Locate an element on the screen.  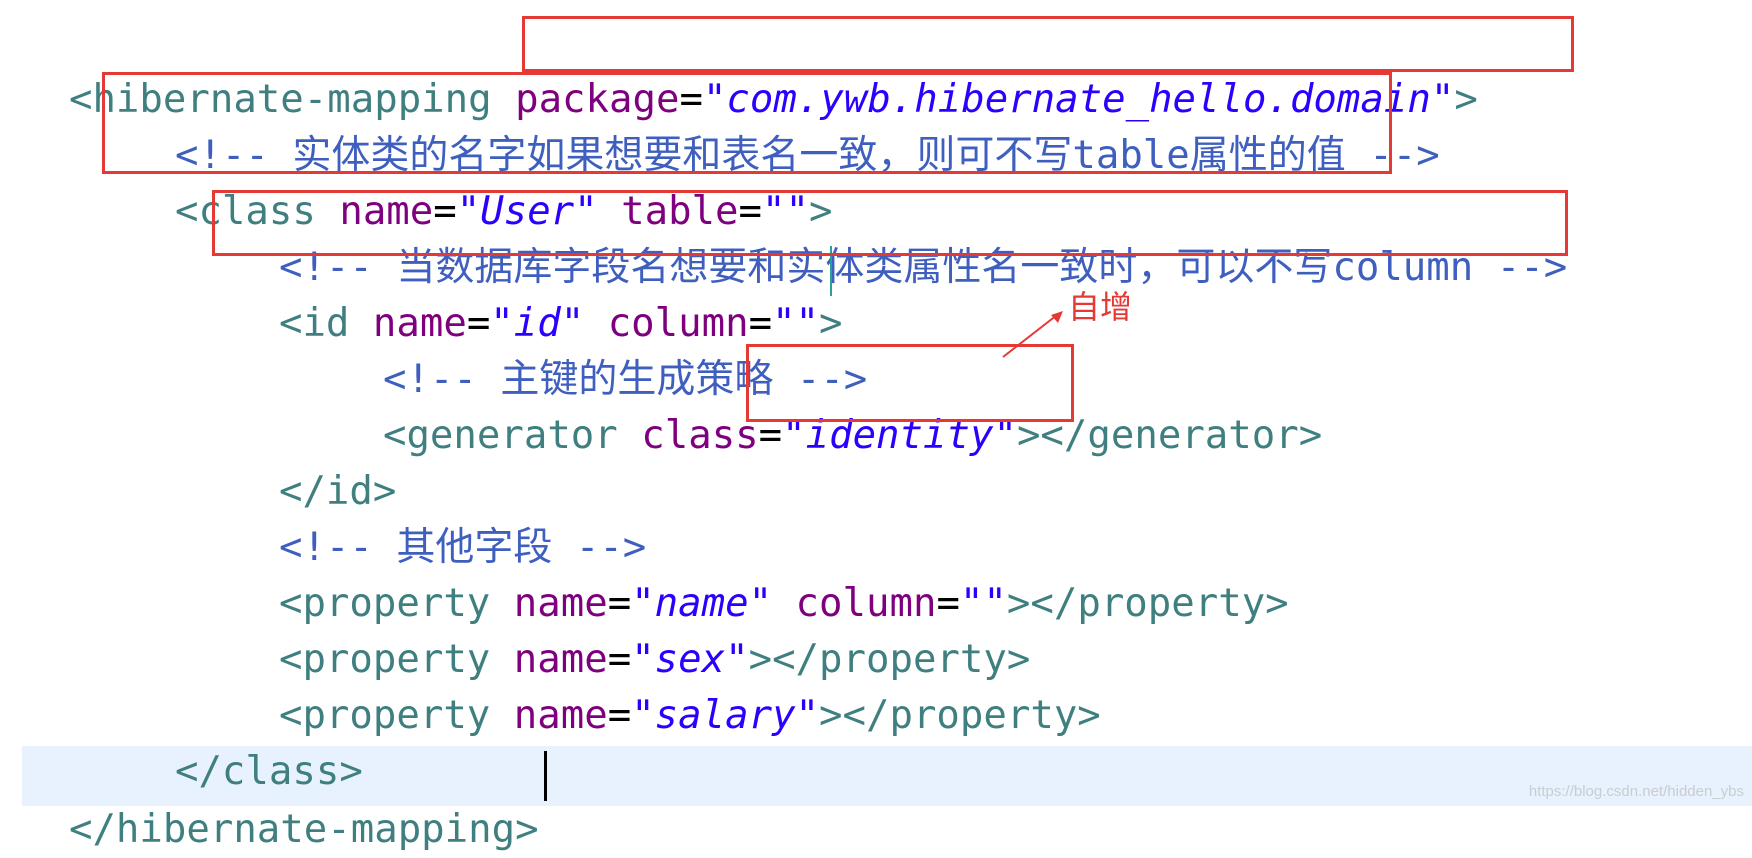
code-line-11: <property name="sex"></property> is located at coordinates (631, 629).